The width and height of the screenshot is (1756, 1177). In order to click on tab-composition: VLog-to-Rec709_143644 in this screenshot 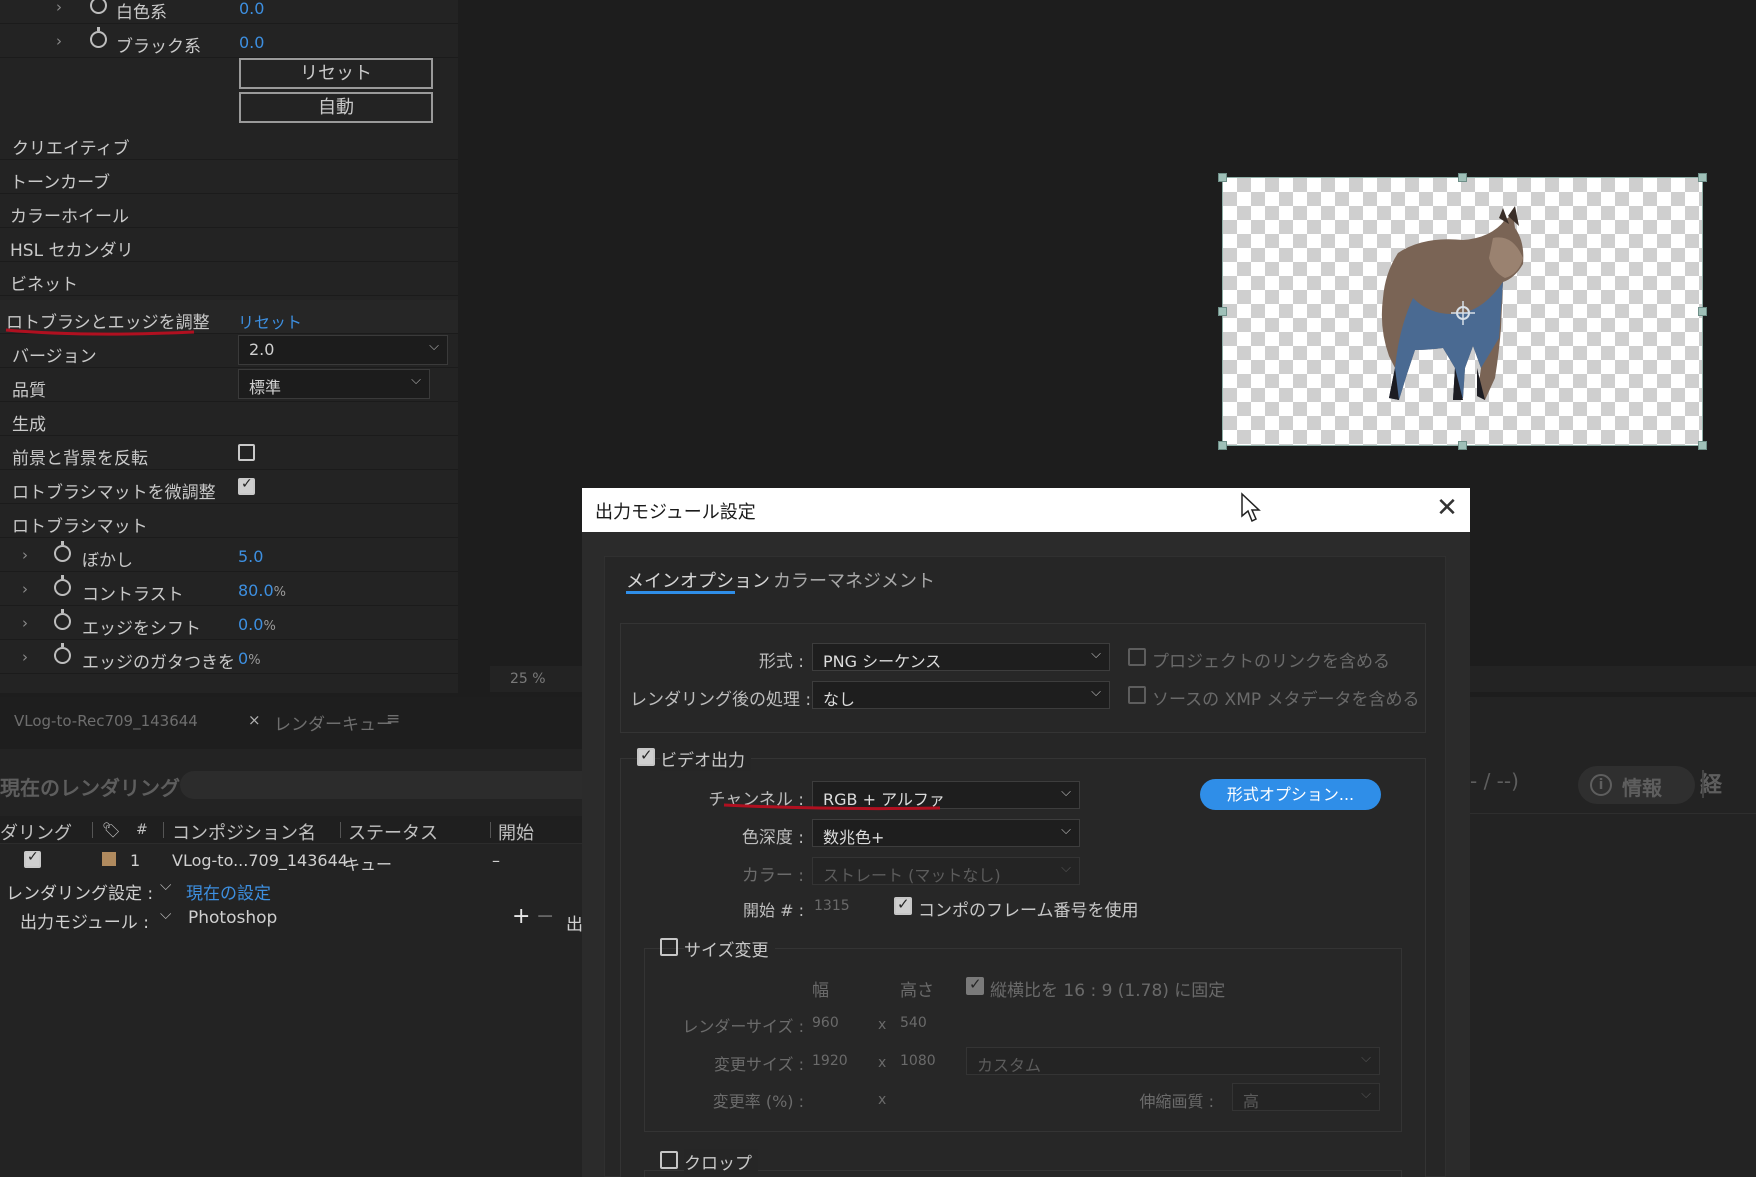, I will do `click(106, 721)`.